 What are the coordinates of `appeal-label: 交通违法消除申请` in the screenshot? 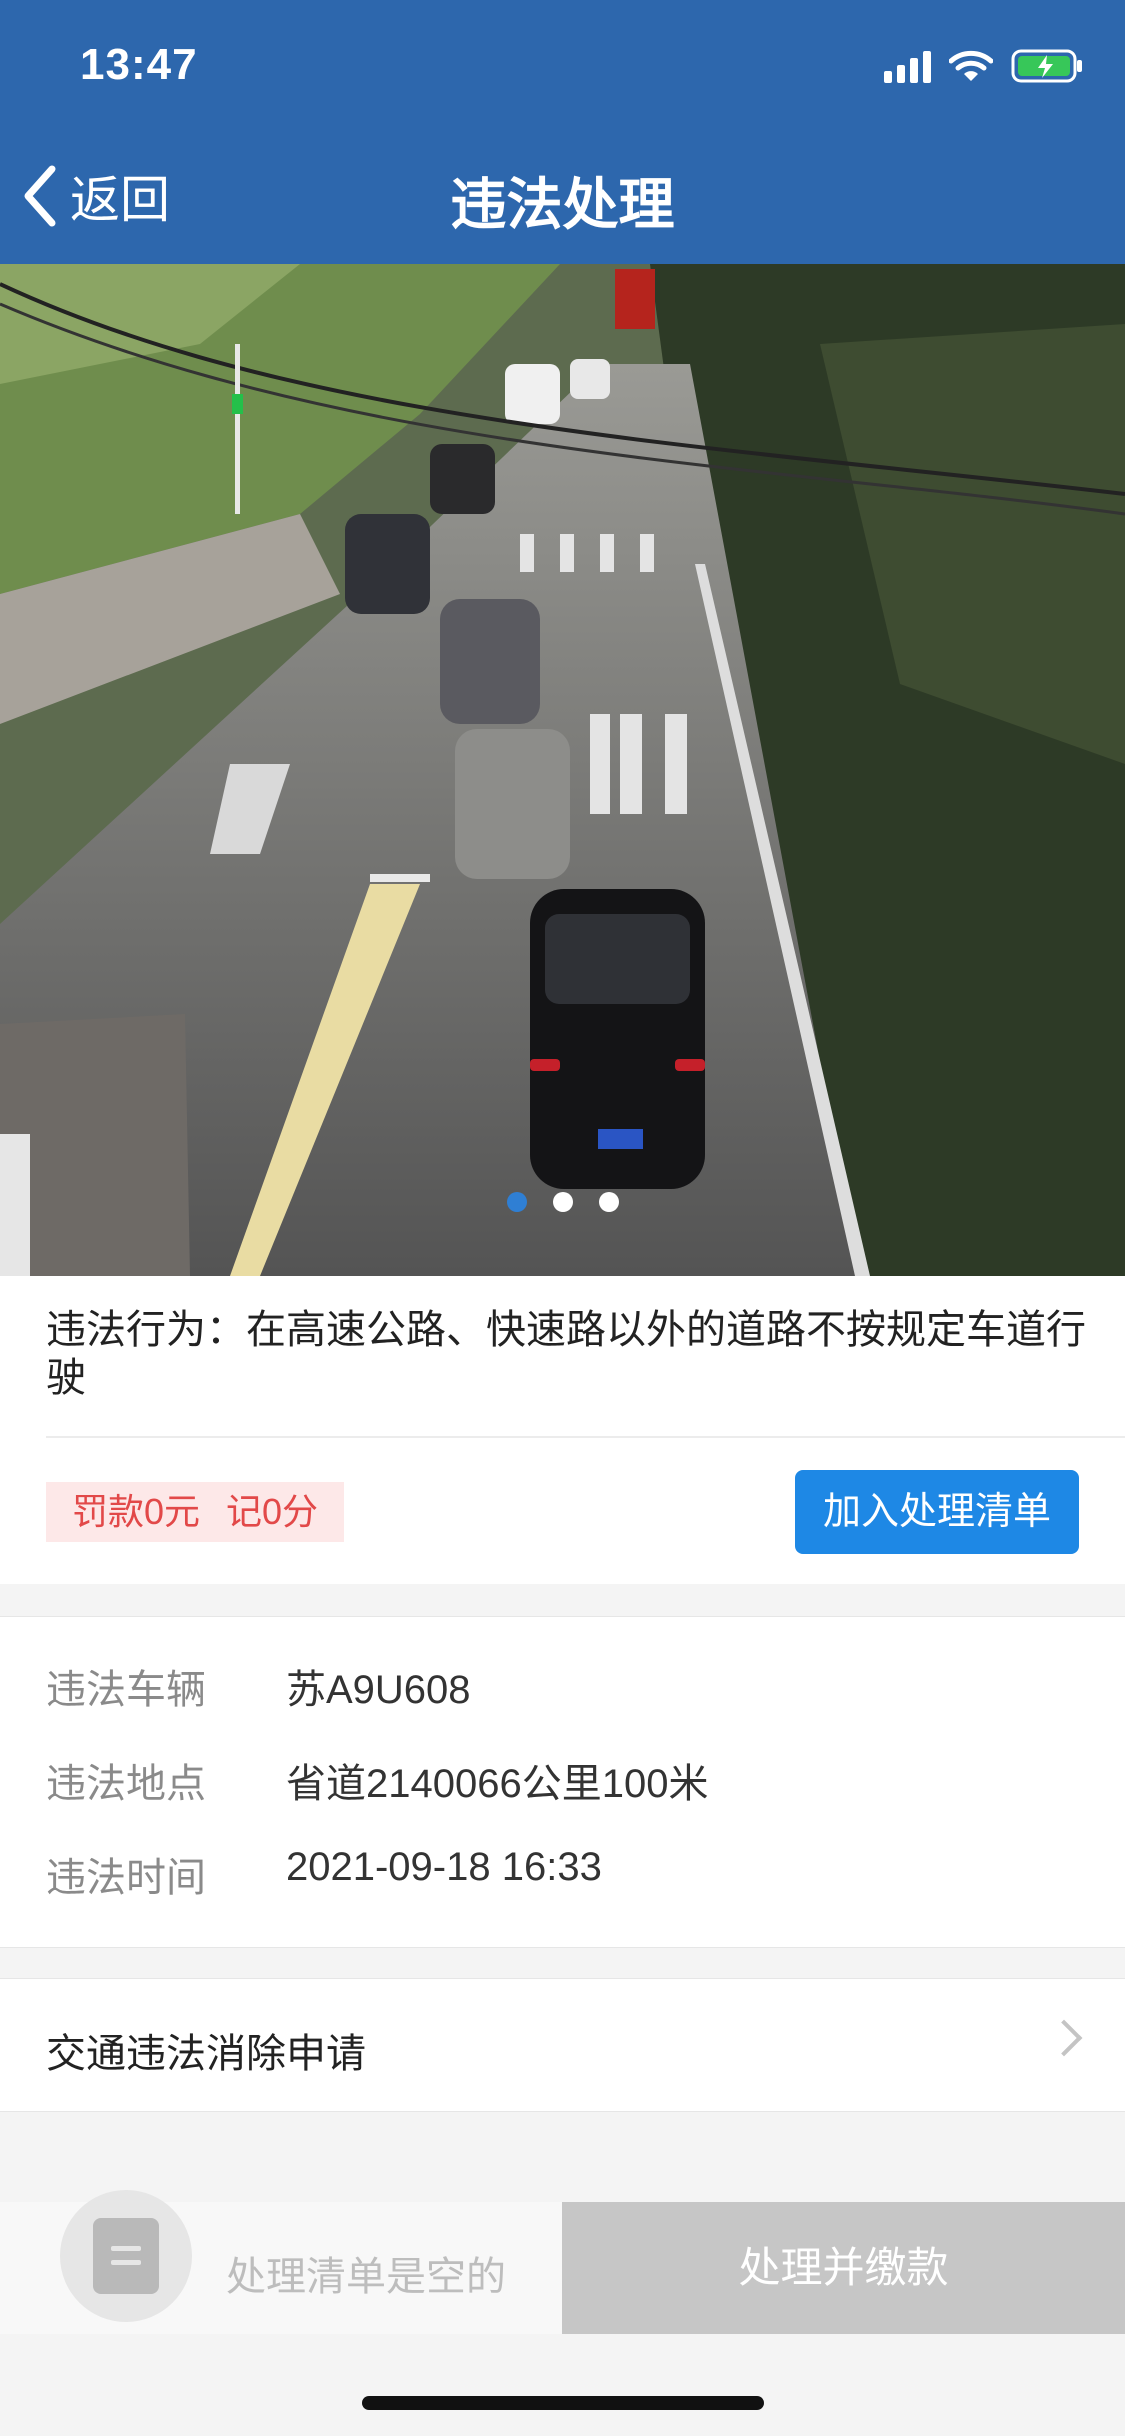 It's located at (206, 2054).